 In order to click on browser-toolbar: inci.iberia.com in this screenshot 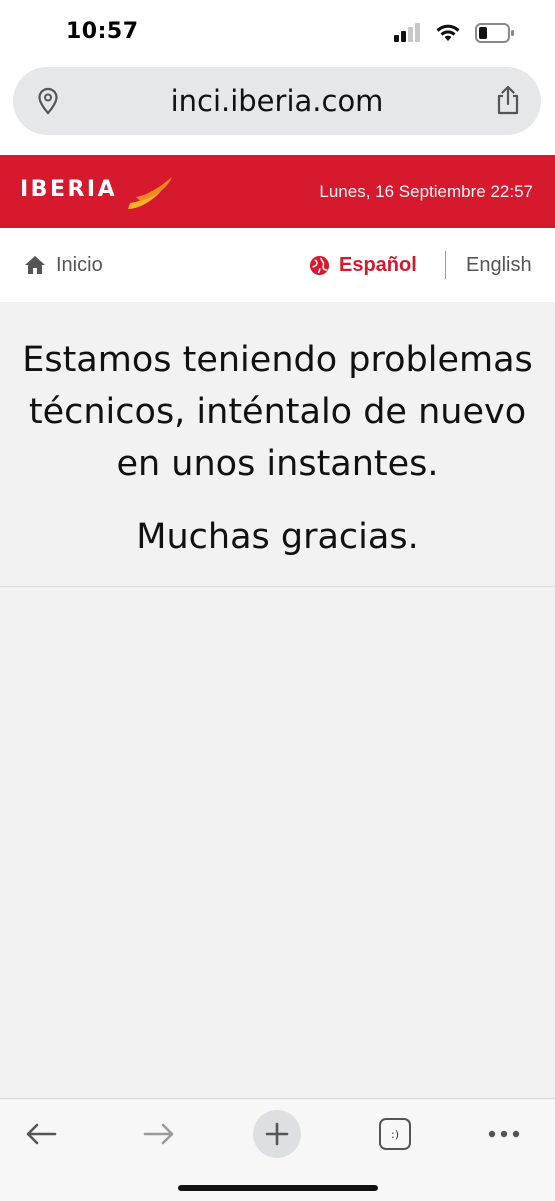, I will do `click(277, 107)`.